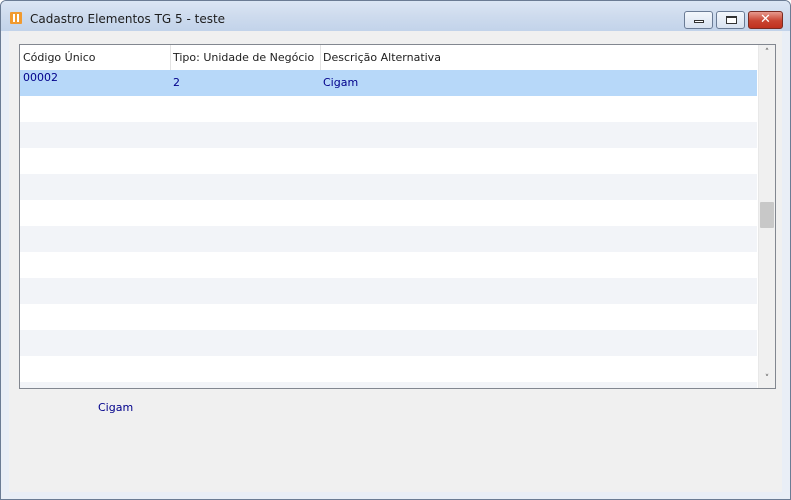  Describe the element at coordinates (116, 407) in the screenshot. I see `selected-description-label: Cigam` at that location.